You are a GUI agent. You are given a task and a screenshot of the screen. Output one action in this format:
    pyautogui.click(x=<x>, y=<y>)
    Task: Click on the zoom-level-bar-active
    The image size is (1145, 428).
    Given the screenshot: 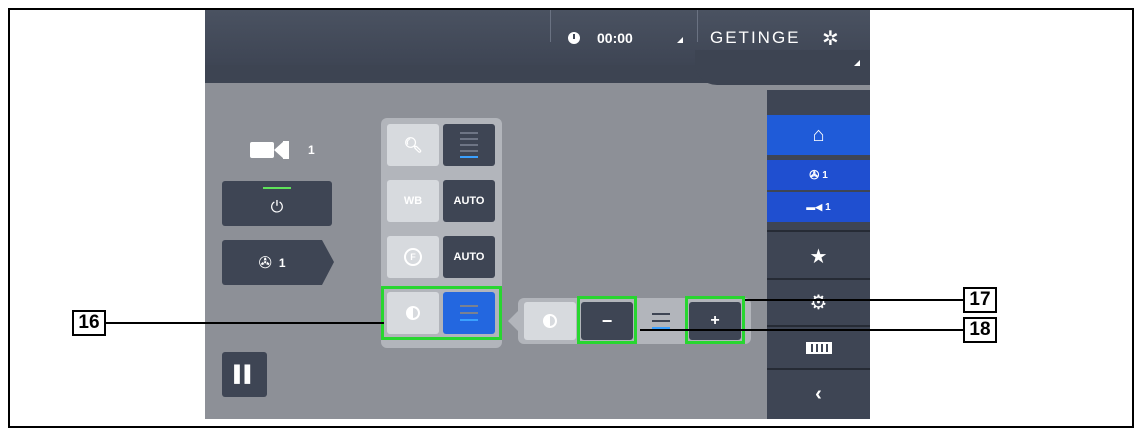 What is the action you would take?
    pyautogui.click(x=469, y=157)
    